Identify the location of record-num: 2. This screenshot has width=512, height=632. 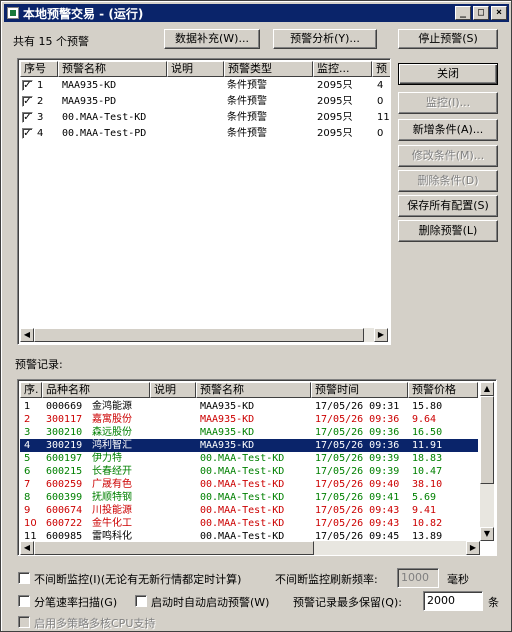
(27, 419).